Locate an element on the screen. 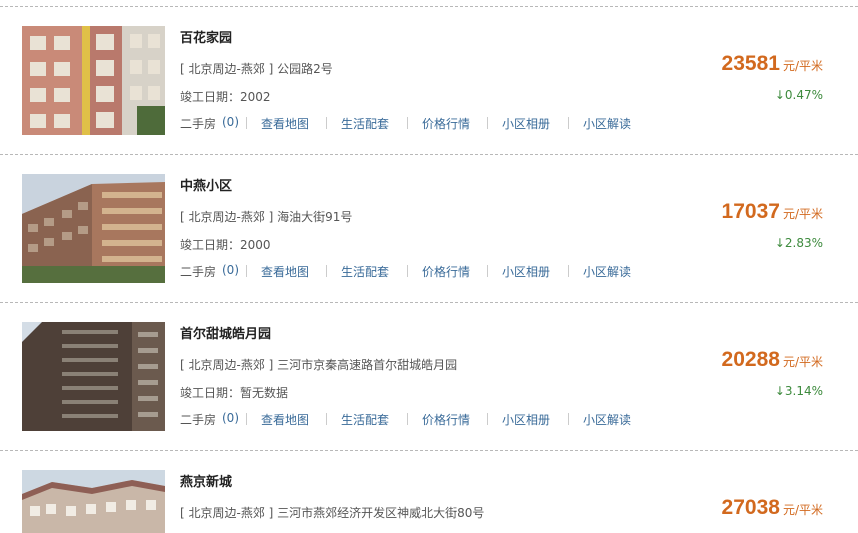 This screenshot has width=858, height=533. community-name: 首尔甜城皓月园 is located at coordinates (225, 332).